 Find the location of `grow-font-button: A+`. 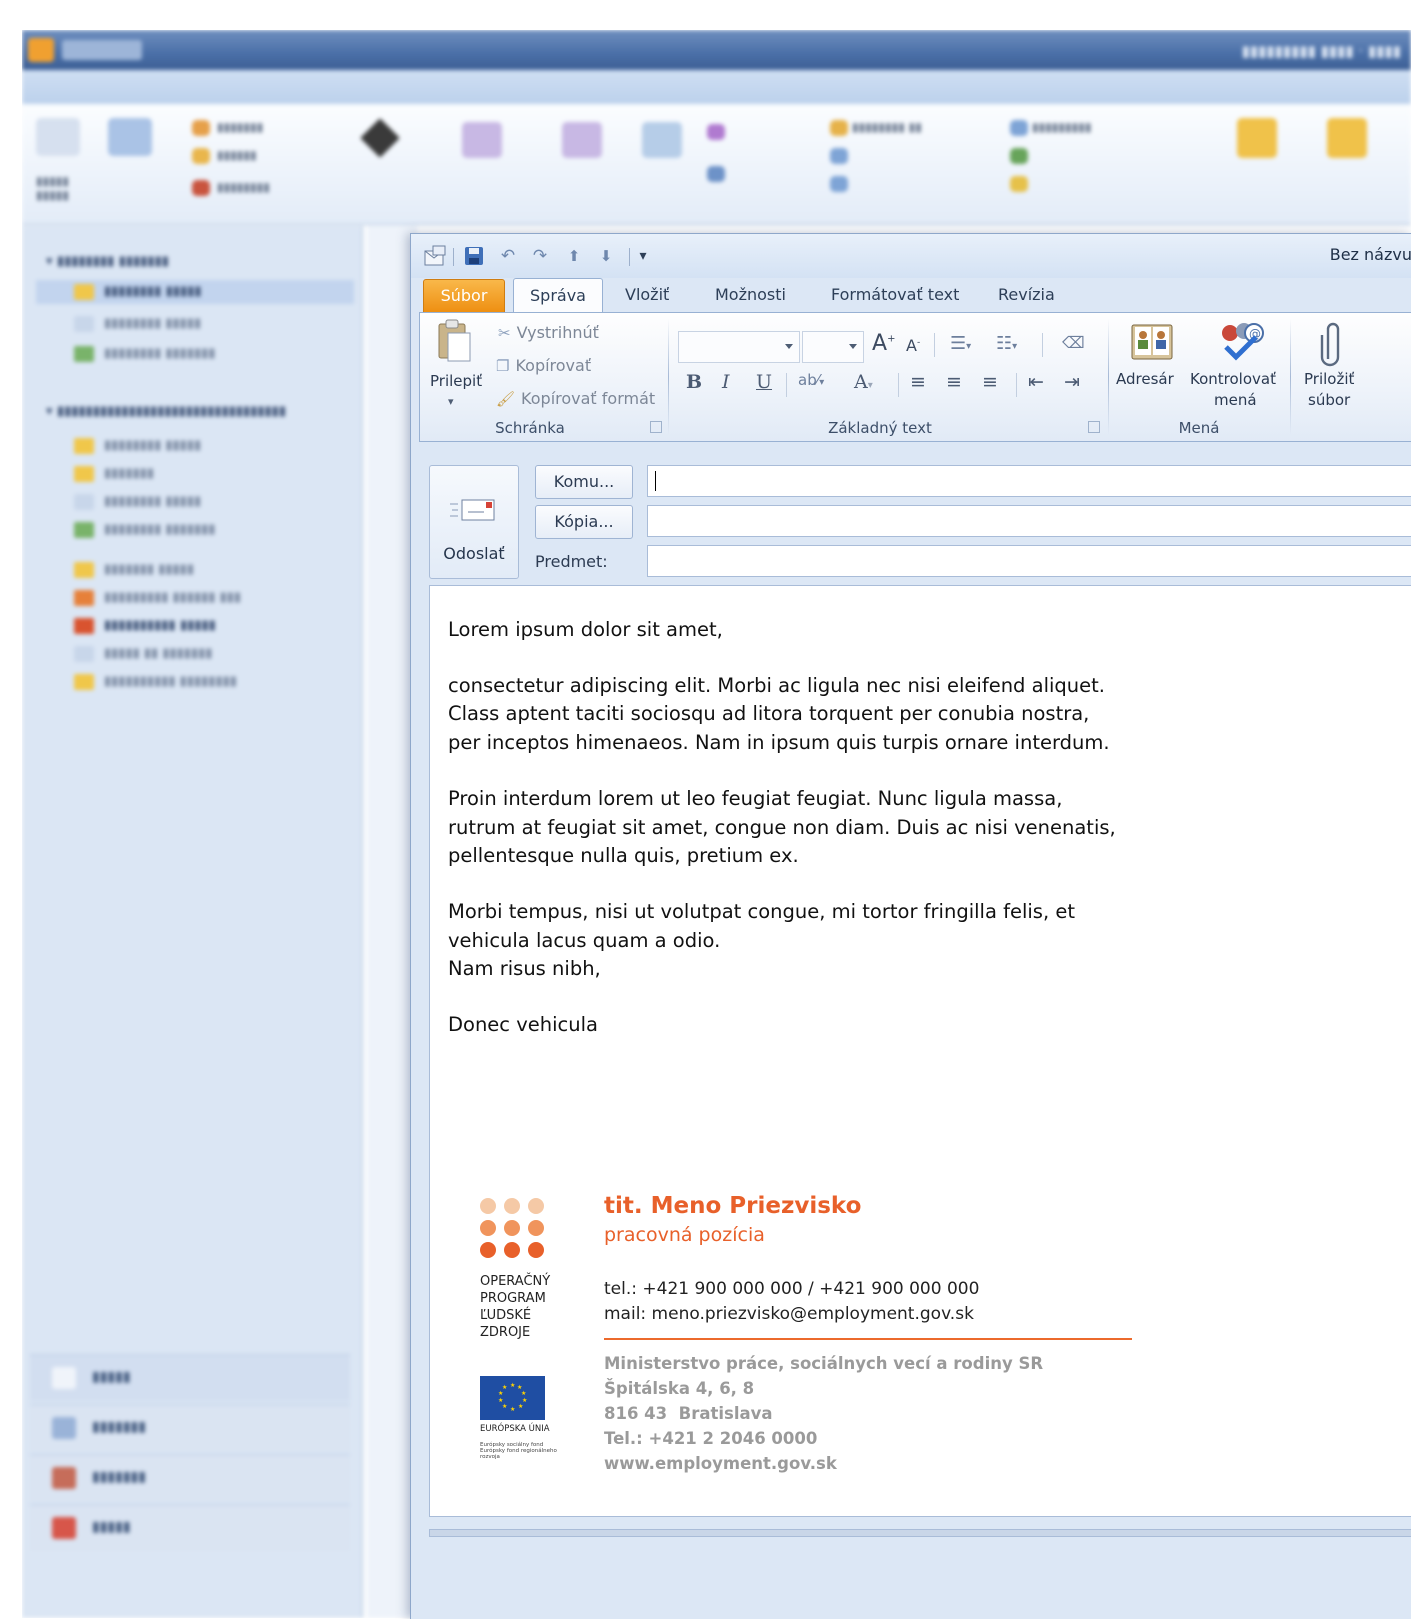

grow-font-button: A+ is located at coordinates (883, 343).